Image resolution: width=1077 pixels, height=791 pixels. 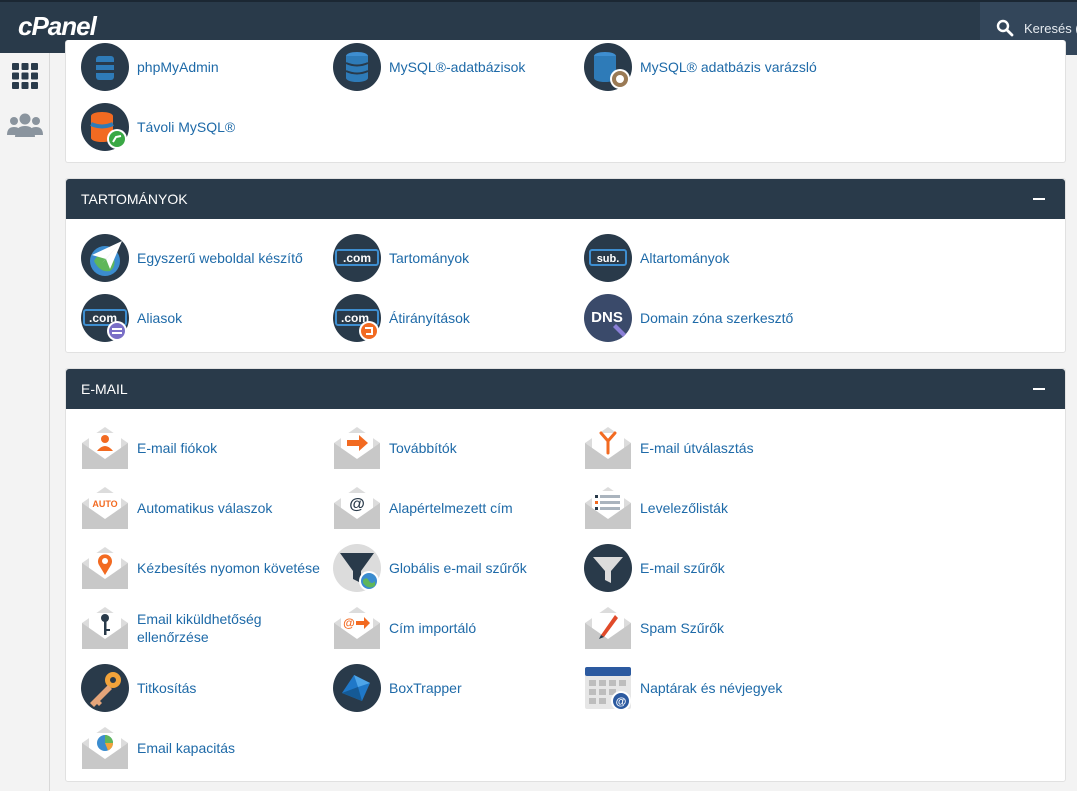 I want to click on default-address-icon: @, so click(x=357, y=508).